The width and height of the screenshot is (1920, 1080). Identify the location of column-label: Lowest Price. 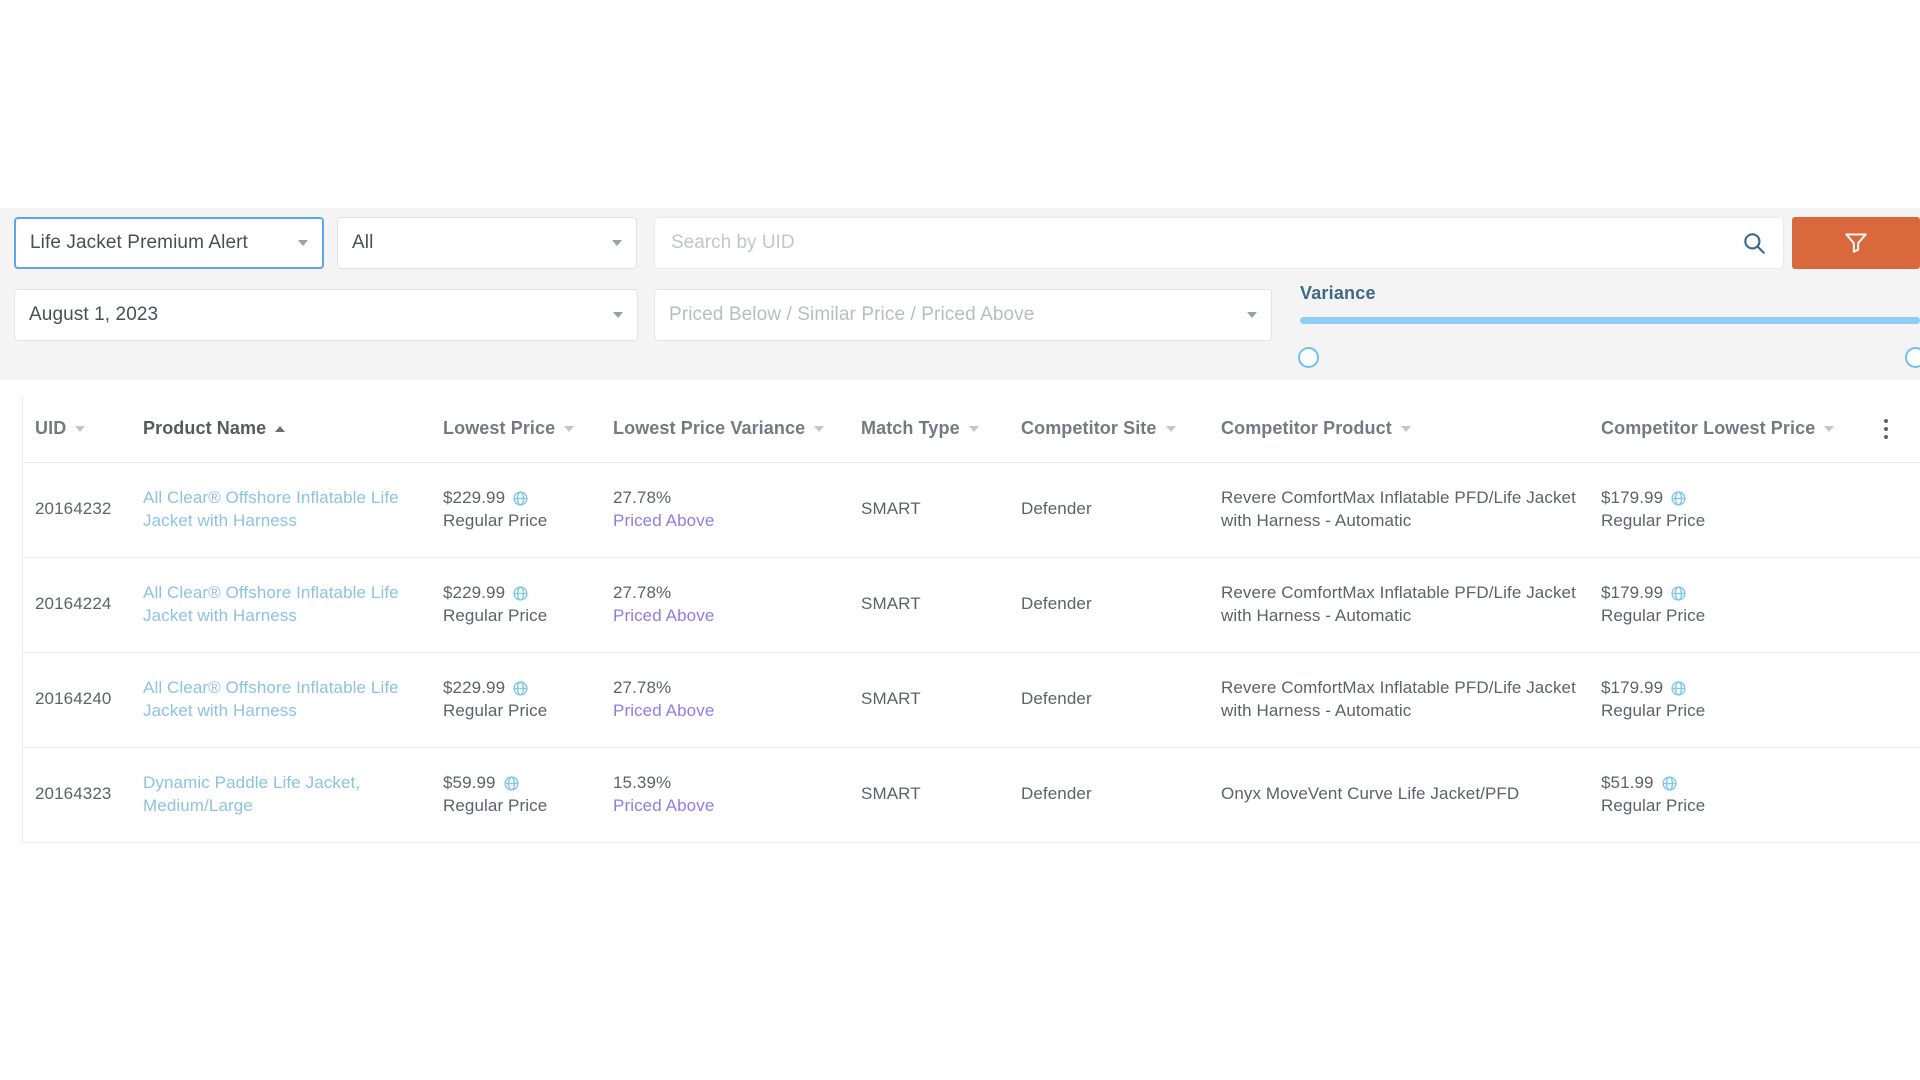
(499, 428).